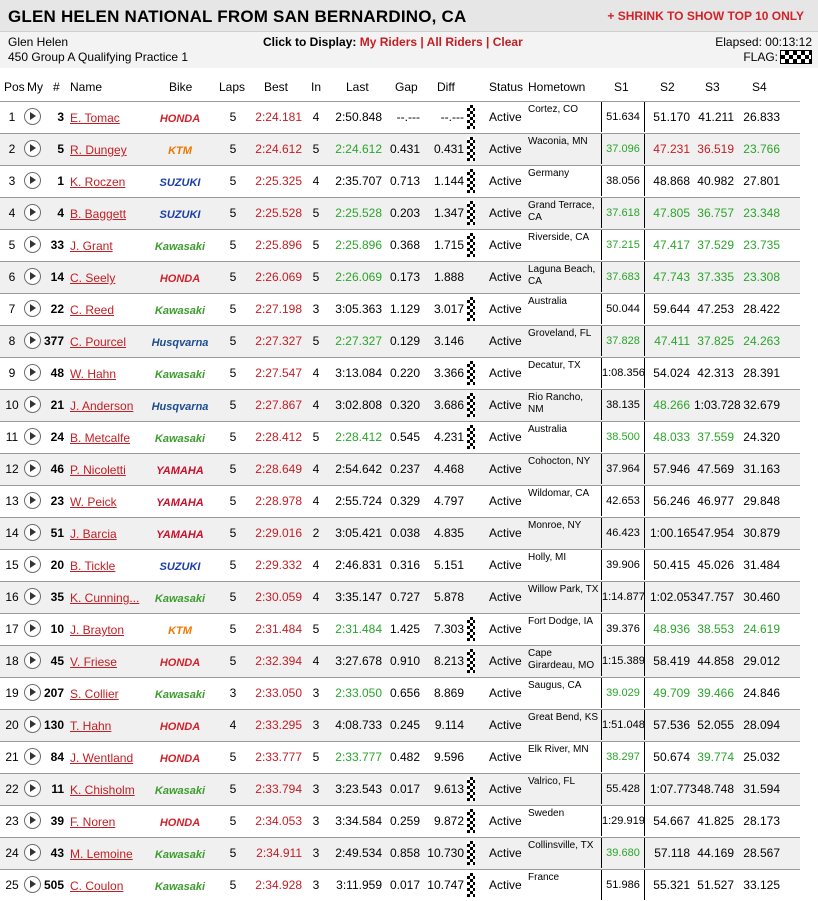  I want to click on shrink-link: + SHRINK TO SHOW TOP 10 ONLY, so click(705, 16).